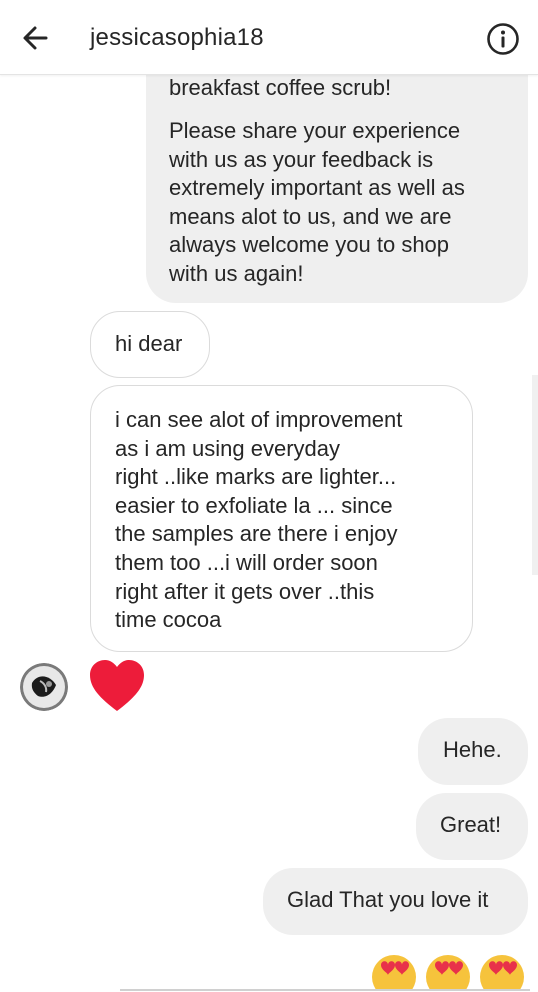 This screenshot has width=538, height=992. I want to click on chat-header: jessicasophia18, so click(269, 37).